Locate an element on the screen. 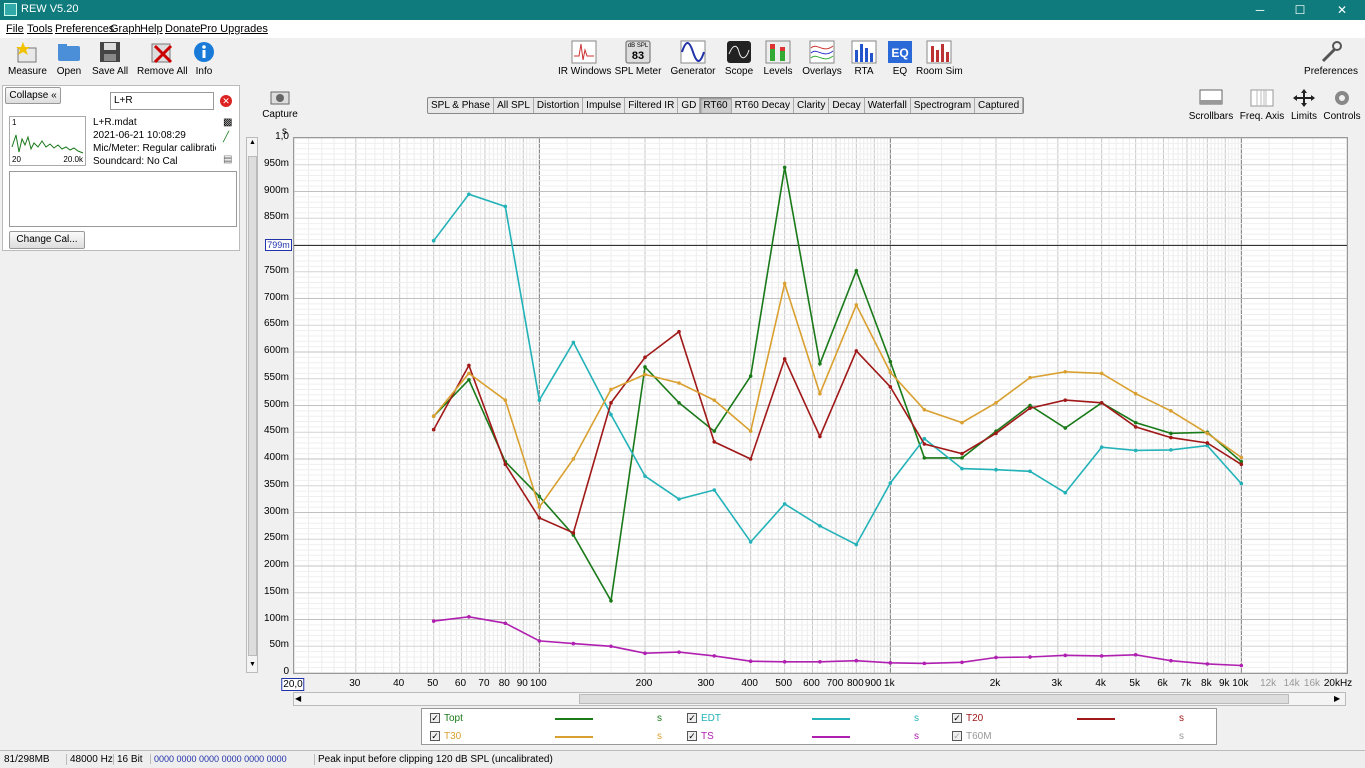 The image size is (1365, 768). tab-filtered-ir: Filtered IR is located at coordinates (652, 105).